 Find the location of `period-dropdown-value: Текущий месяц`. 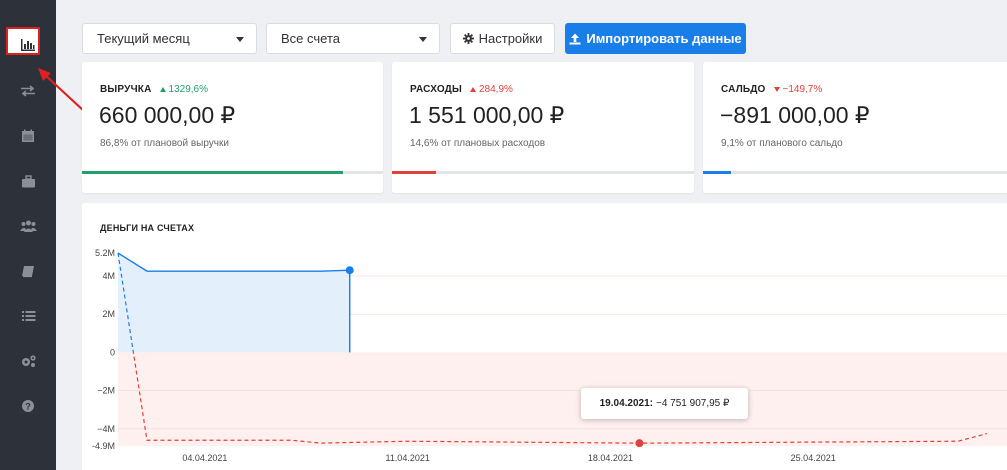

period-dropdown-value: Текущий месяц is located at coordinates (143, 38).